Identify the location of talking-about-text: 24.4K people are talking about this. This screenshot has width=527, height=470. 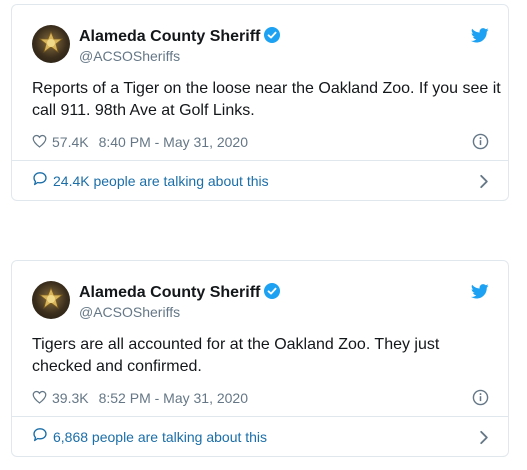
(161, 181).